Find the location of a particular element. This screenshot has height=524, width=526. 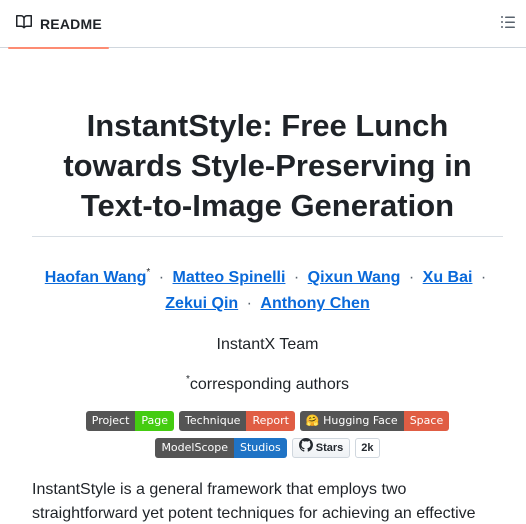

hugging-face-space-badge: 🤗 Hugging Face Space is located at coordinates (374, 421).